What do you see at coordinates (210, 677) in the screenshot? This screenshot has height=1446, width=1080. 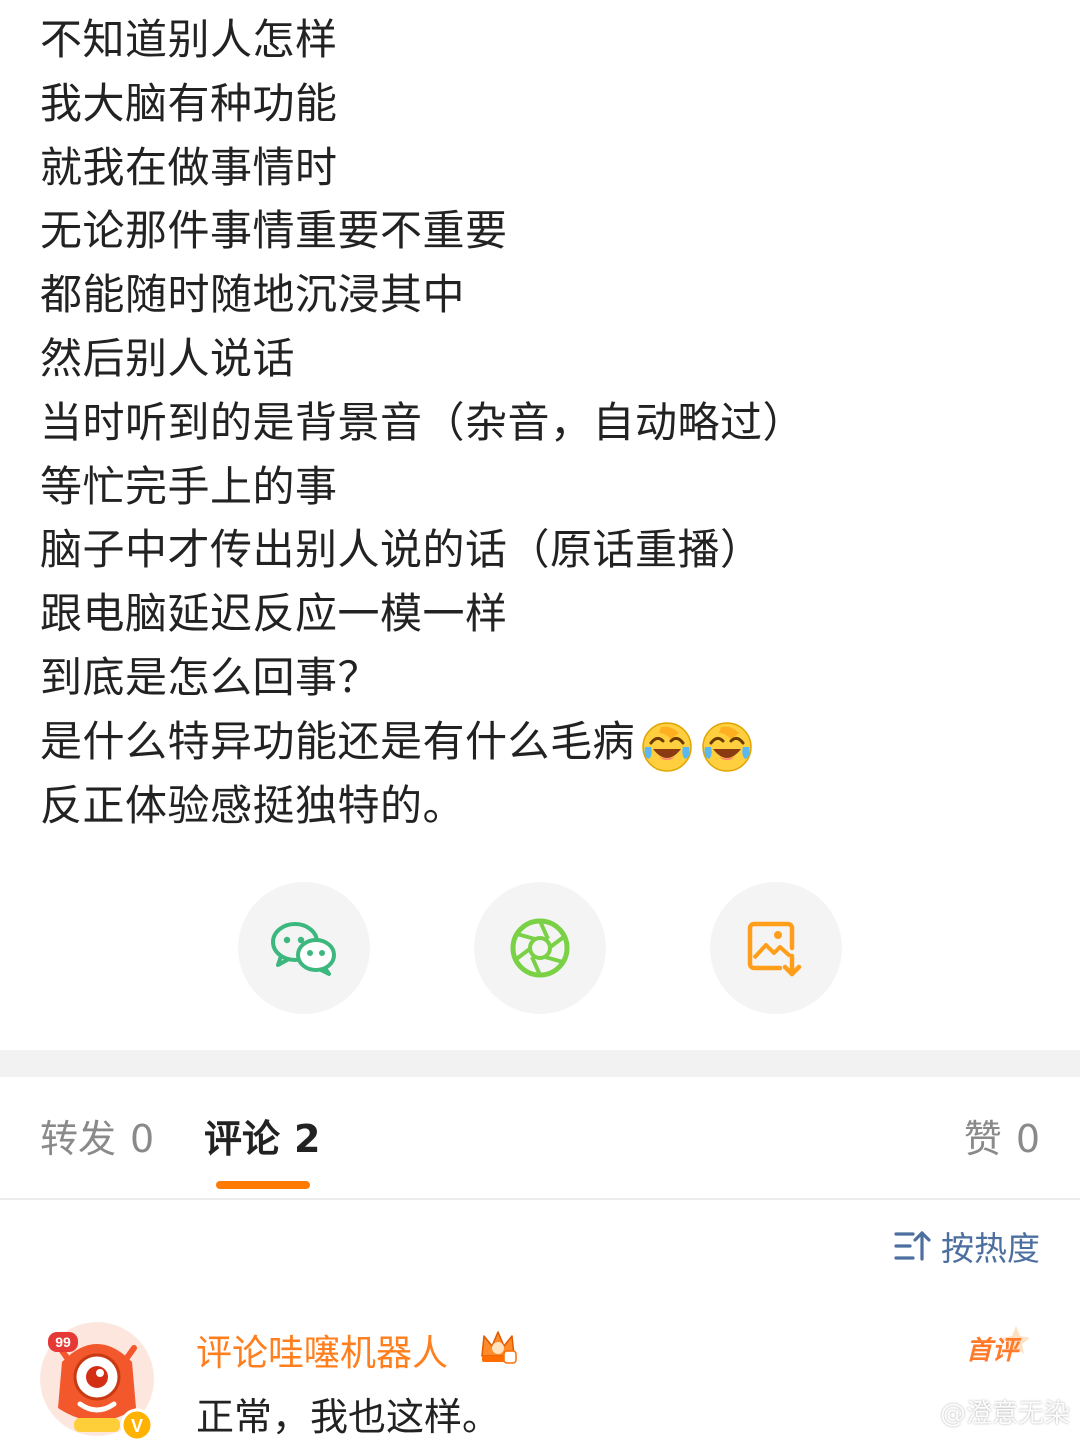 I see `post-line: 到底是怎么回事？` at bounding box center [210, 677].